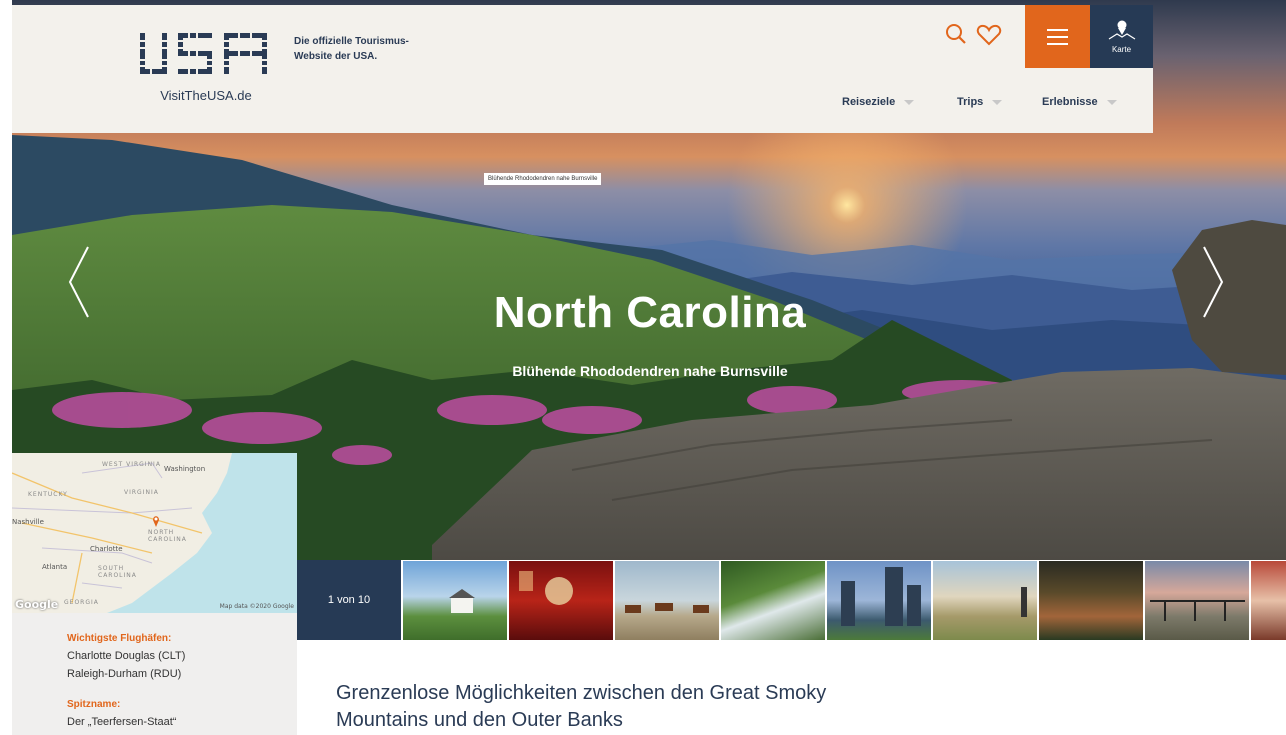  I want to click on map-label: VIRGINIA, so click(141, 492).